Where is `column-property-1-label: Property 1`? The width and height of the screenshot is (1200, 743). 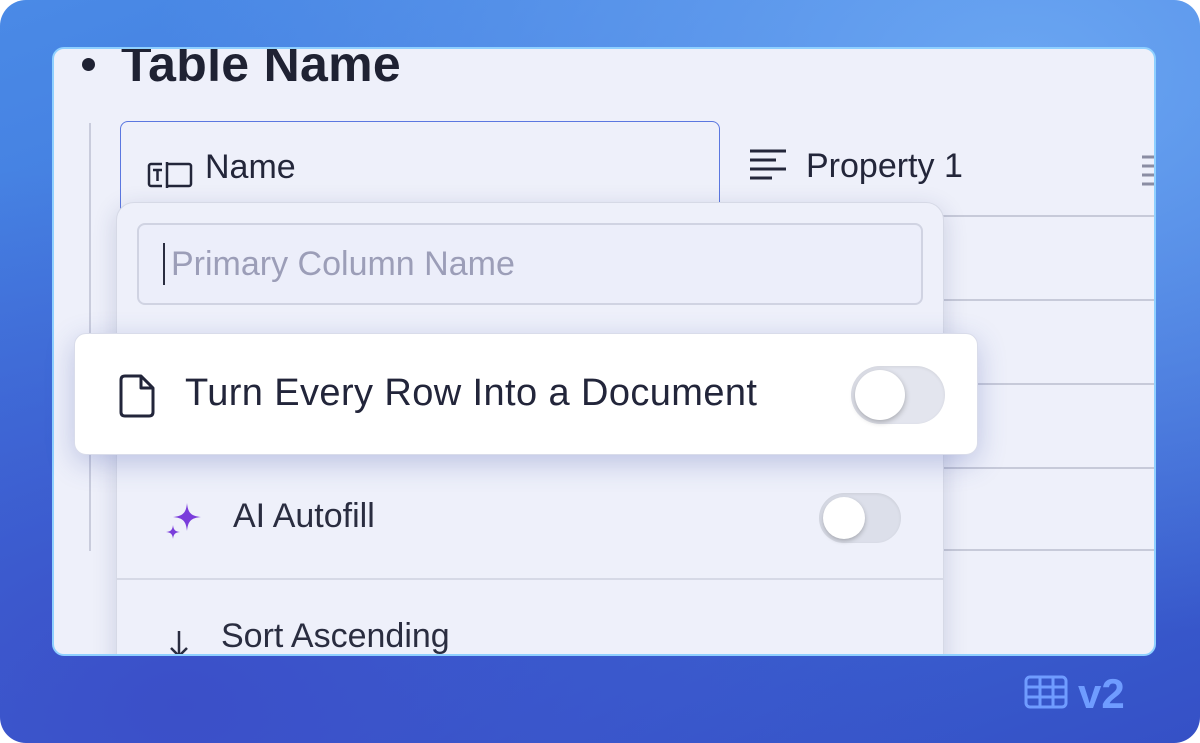 column-property-1-label: Property 1 is located at coordinates (884, 166).